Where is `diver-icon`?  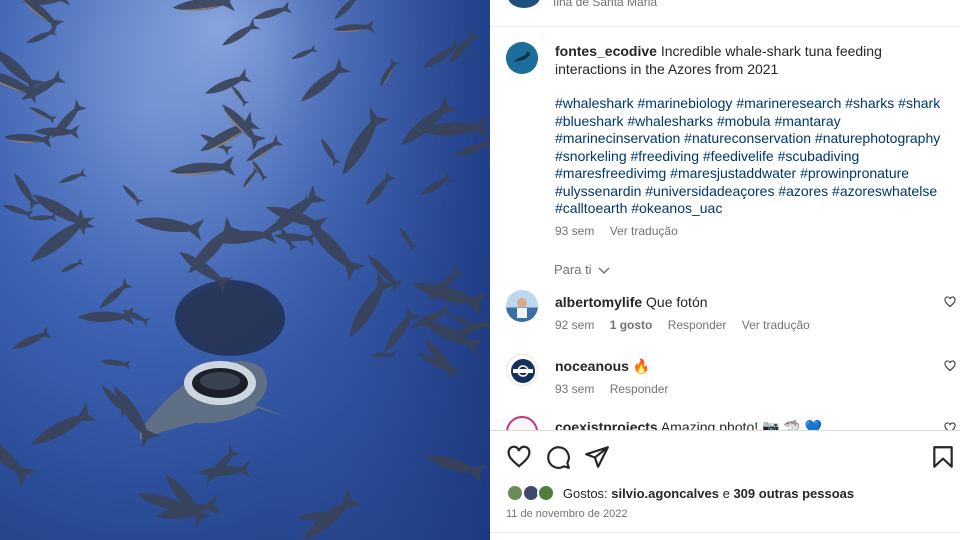 diver-icon is located at coordinates (522, 58).